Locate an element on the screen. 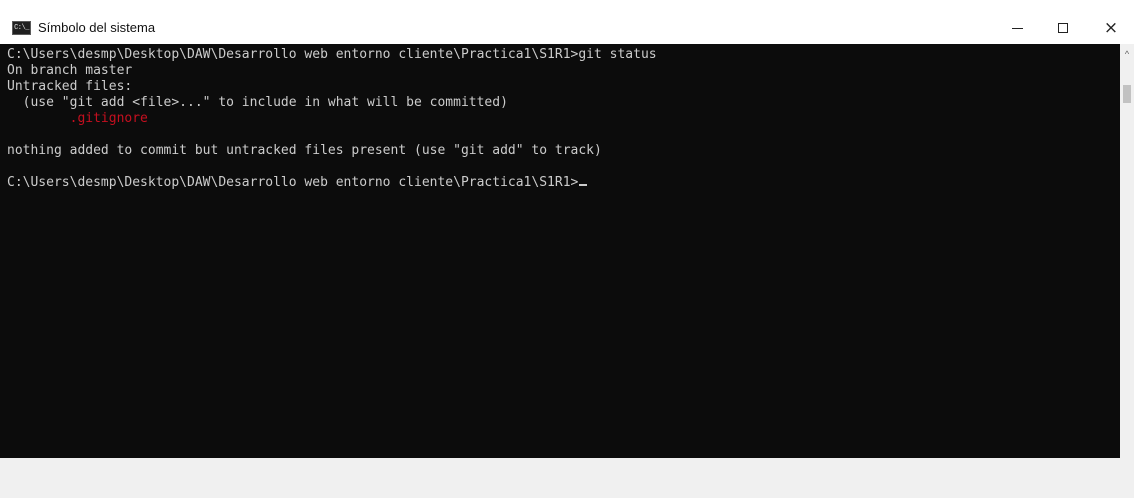 The image size is (1134, 498). command-prompt-icon-text: C:\_ is located at coordinates (21, 27).